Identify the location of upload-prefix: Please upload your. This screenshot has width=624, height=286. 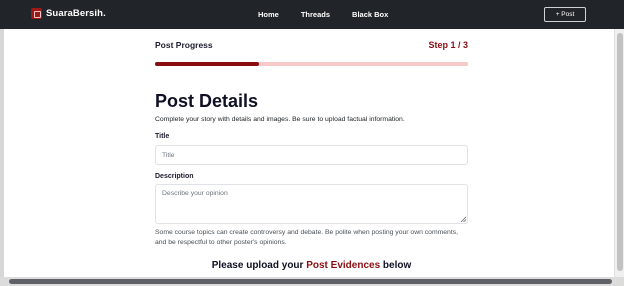
(257, 265).